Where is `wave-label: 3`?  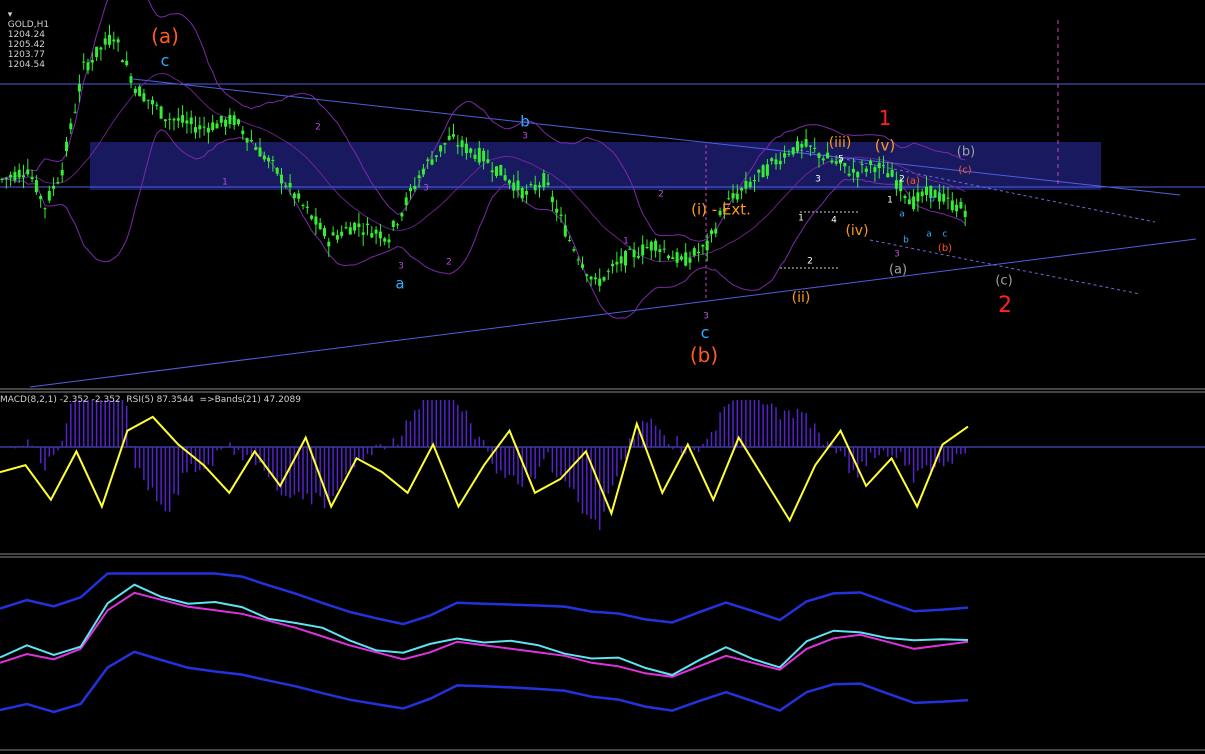
wave-label: 3 is located at coordinates (401, 266).